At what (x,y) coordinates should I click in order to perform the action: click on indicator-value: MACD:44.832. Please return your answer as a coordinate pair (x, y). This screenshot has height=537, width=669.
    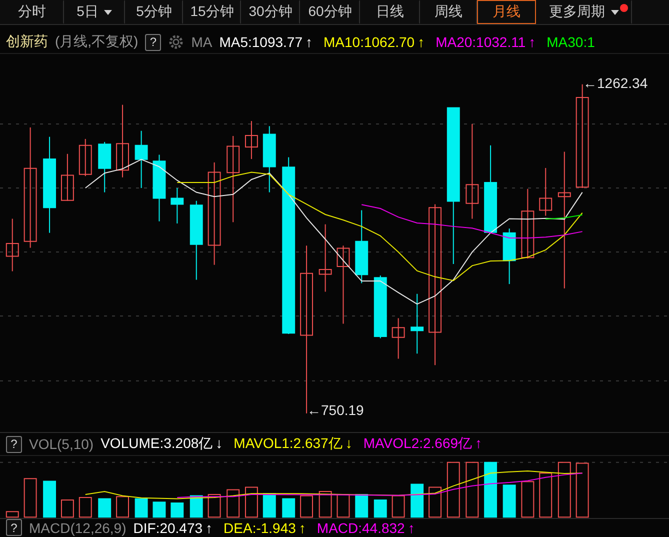
    Looking at the image, I should click on (360, 528).